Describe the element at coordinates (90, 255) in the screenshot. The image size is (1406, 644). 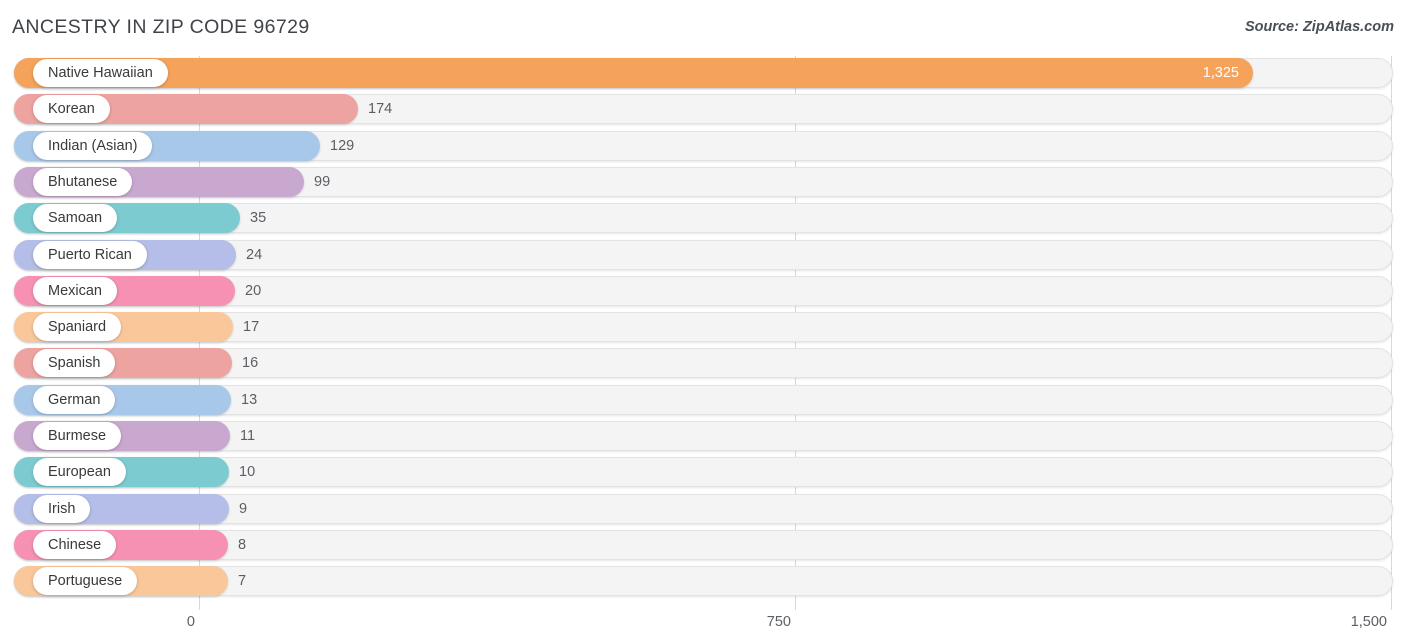
I see `bar-category-label: Puerto Rican` at that location.